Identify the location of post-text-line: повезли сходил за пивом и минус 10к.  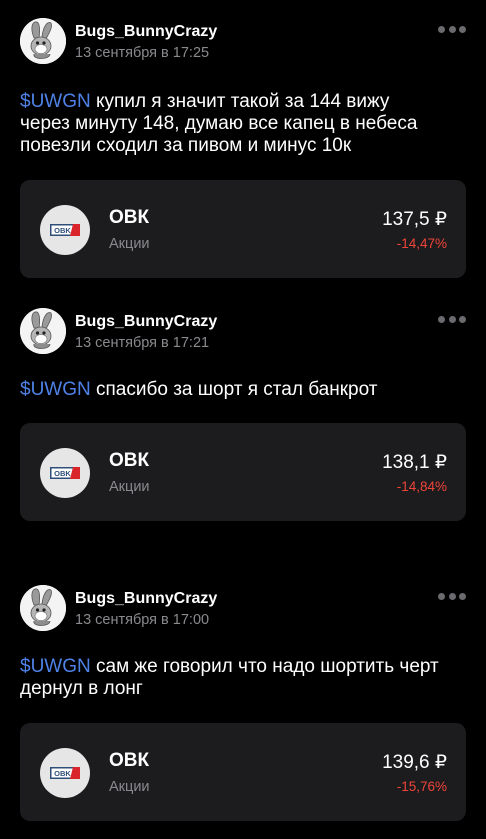
(186, 145).